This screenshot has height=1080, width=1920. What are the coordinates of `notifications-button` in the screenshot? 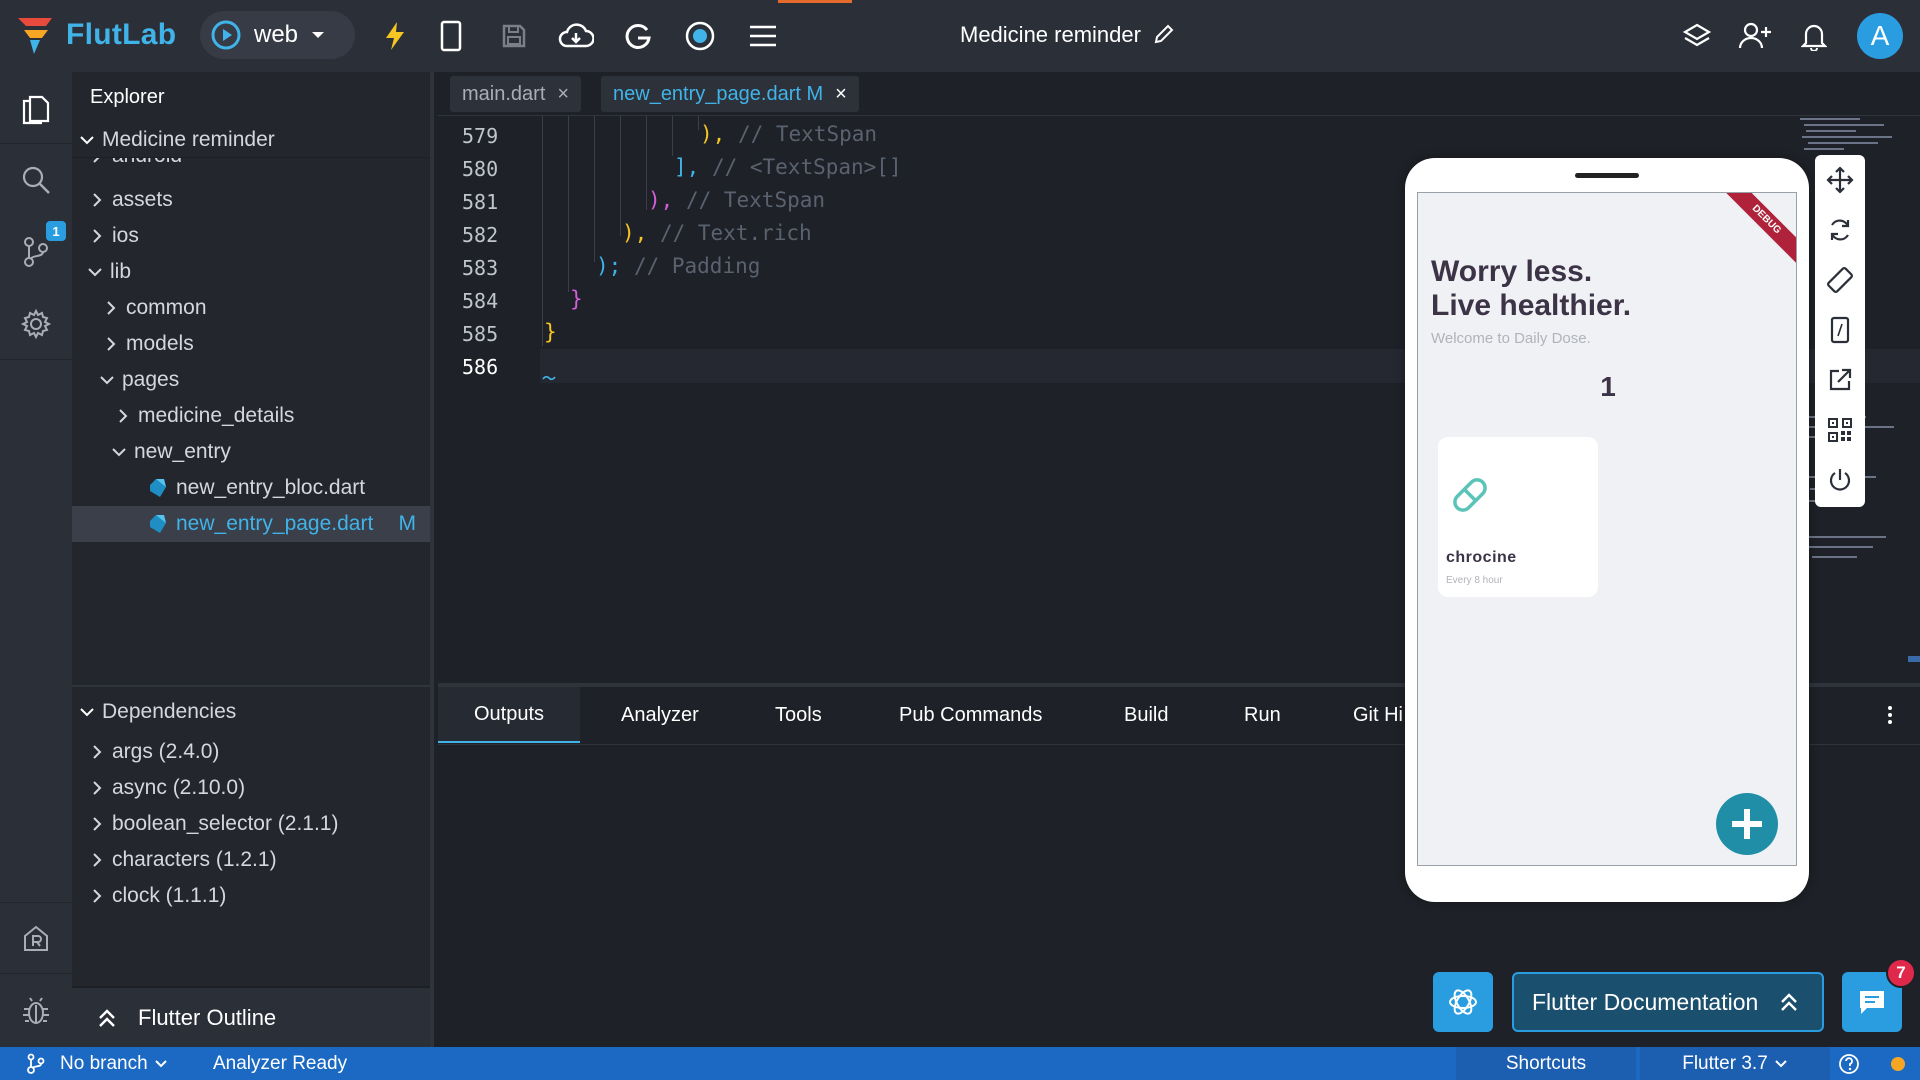 It's located at (1814, 36).